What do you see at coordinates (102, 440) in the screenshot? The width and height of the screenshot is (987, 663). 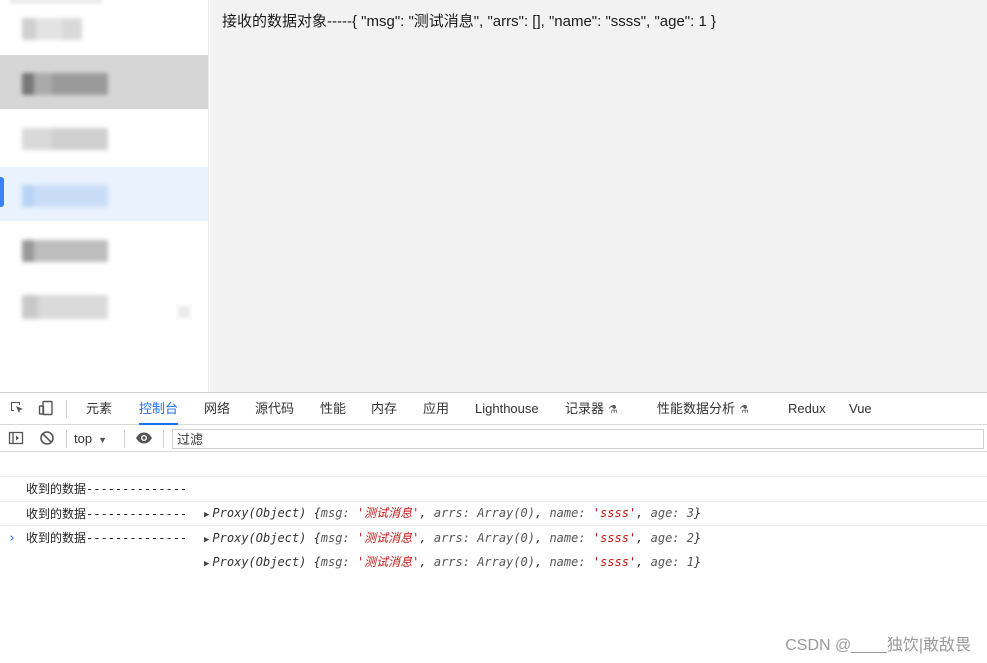 I see `caret-down-icon: ▼` at bounding box center [102, 440].